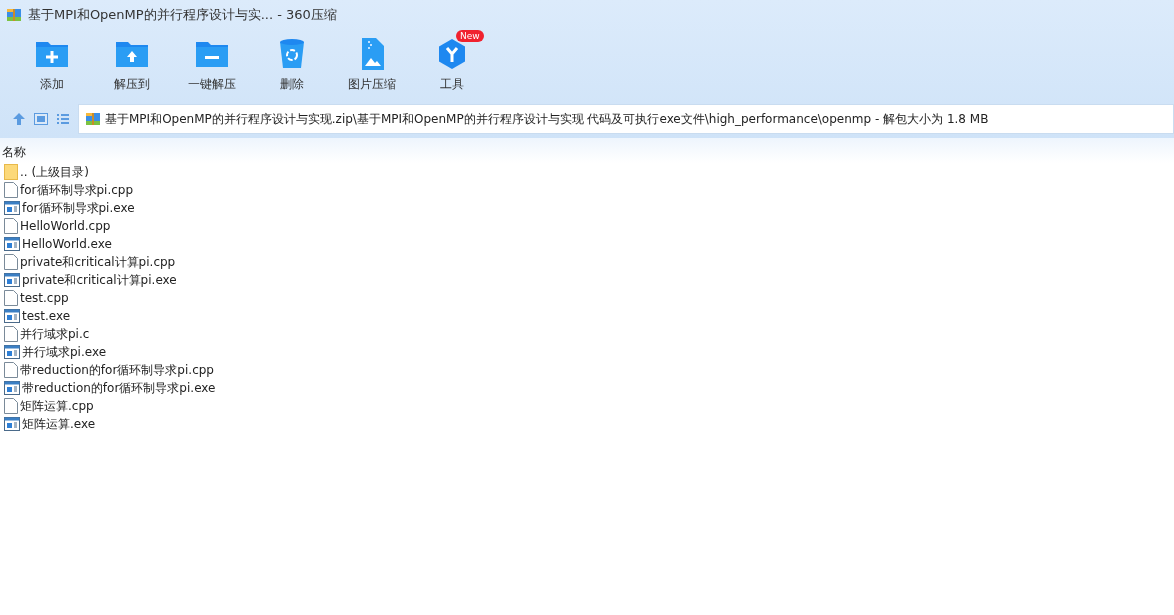 This screenshot has width=1174, height=615. Describe the element at coordinates (117, 370) in the screenshot. I see `file-name: 带reduction的for循环制导求pi.cpp` at that location.